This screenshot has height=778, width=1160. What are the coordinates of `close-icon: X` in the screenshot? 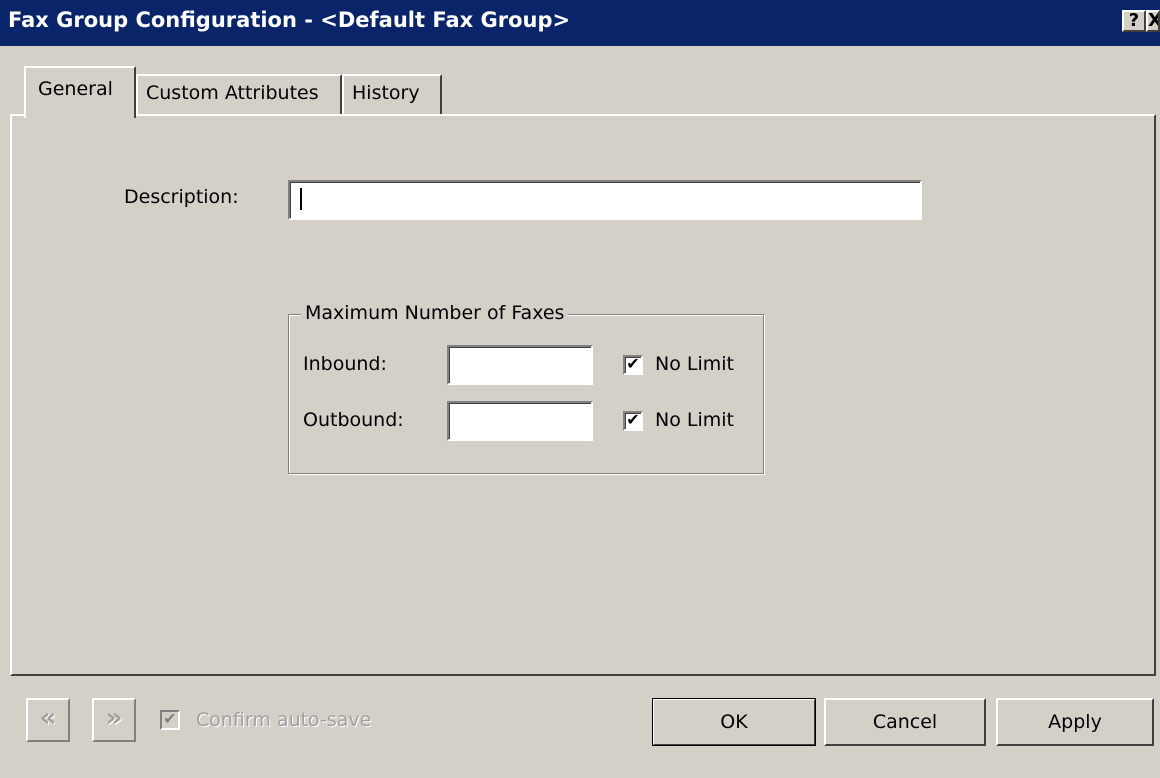 It's located at (1153, 21).